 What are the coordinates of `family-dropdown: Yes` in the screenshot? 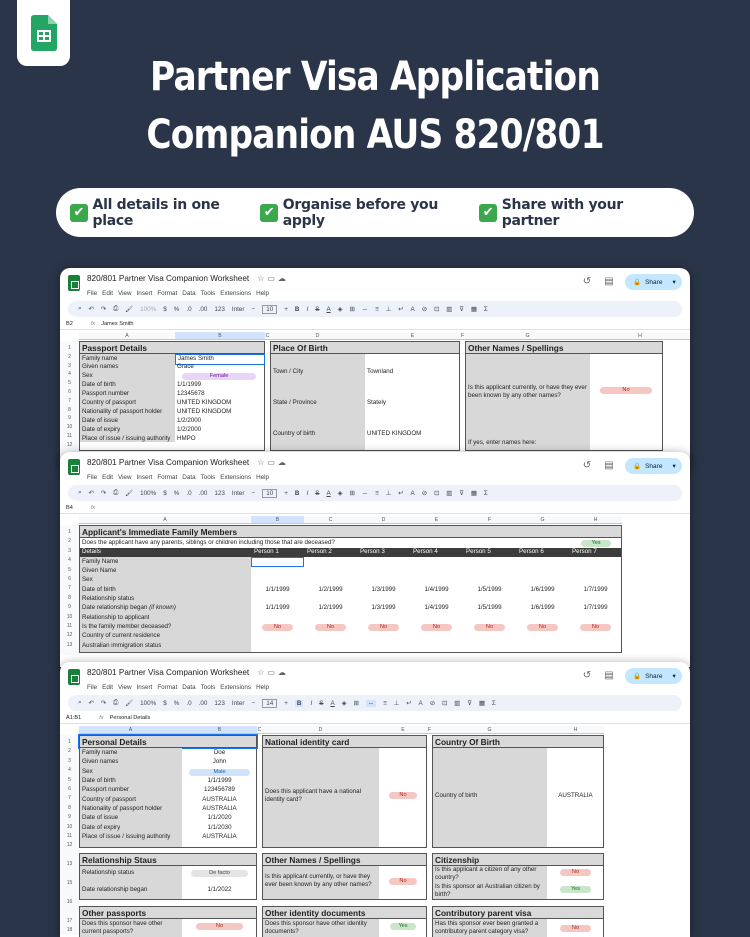 It's located at (596, 543).